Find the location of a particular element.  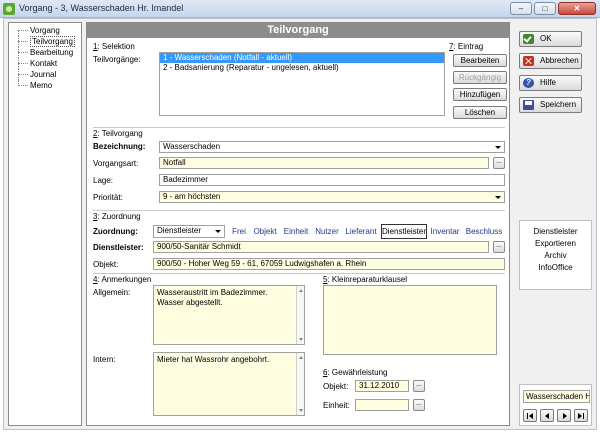

section-title: 3: Zuordnung is located at coordinates (117, 216).